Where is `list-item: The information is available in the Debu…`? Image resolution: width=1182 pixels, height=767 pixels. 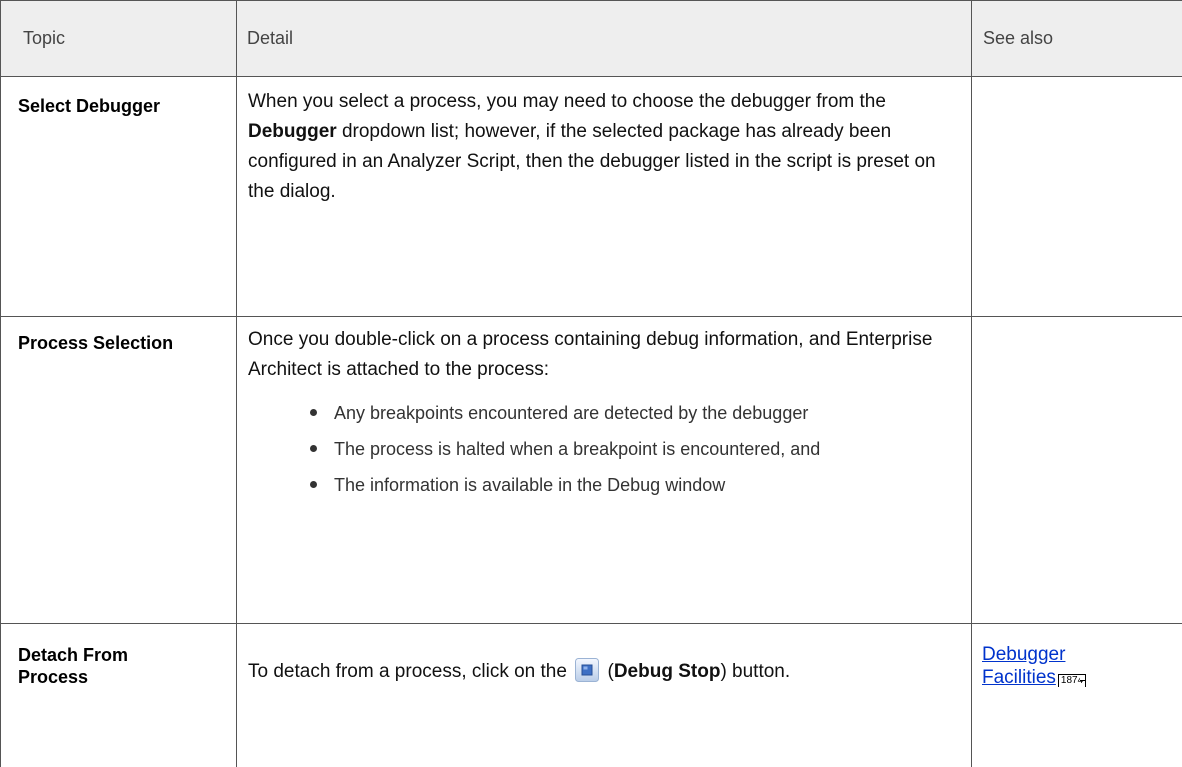 list-item: The information is available in the Debu… is located at coordinates (618, 485).